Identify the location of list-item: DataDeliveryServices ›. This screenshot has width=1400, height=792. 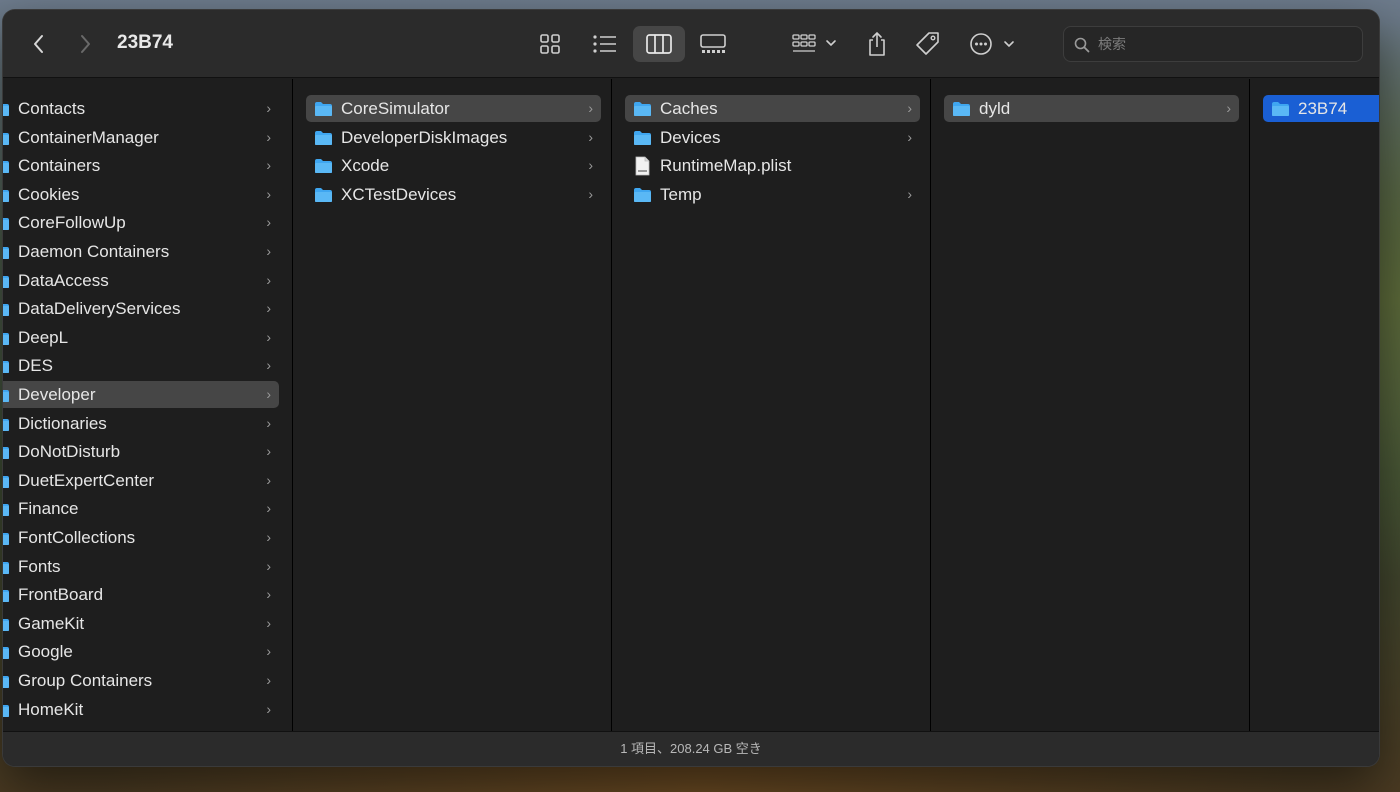
(141, 308).